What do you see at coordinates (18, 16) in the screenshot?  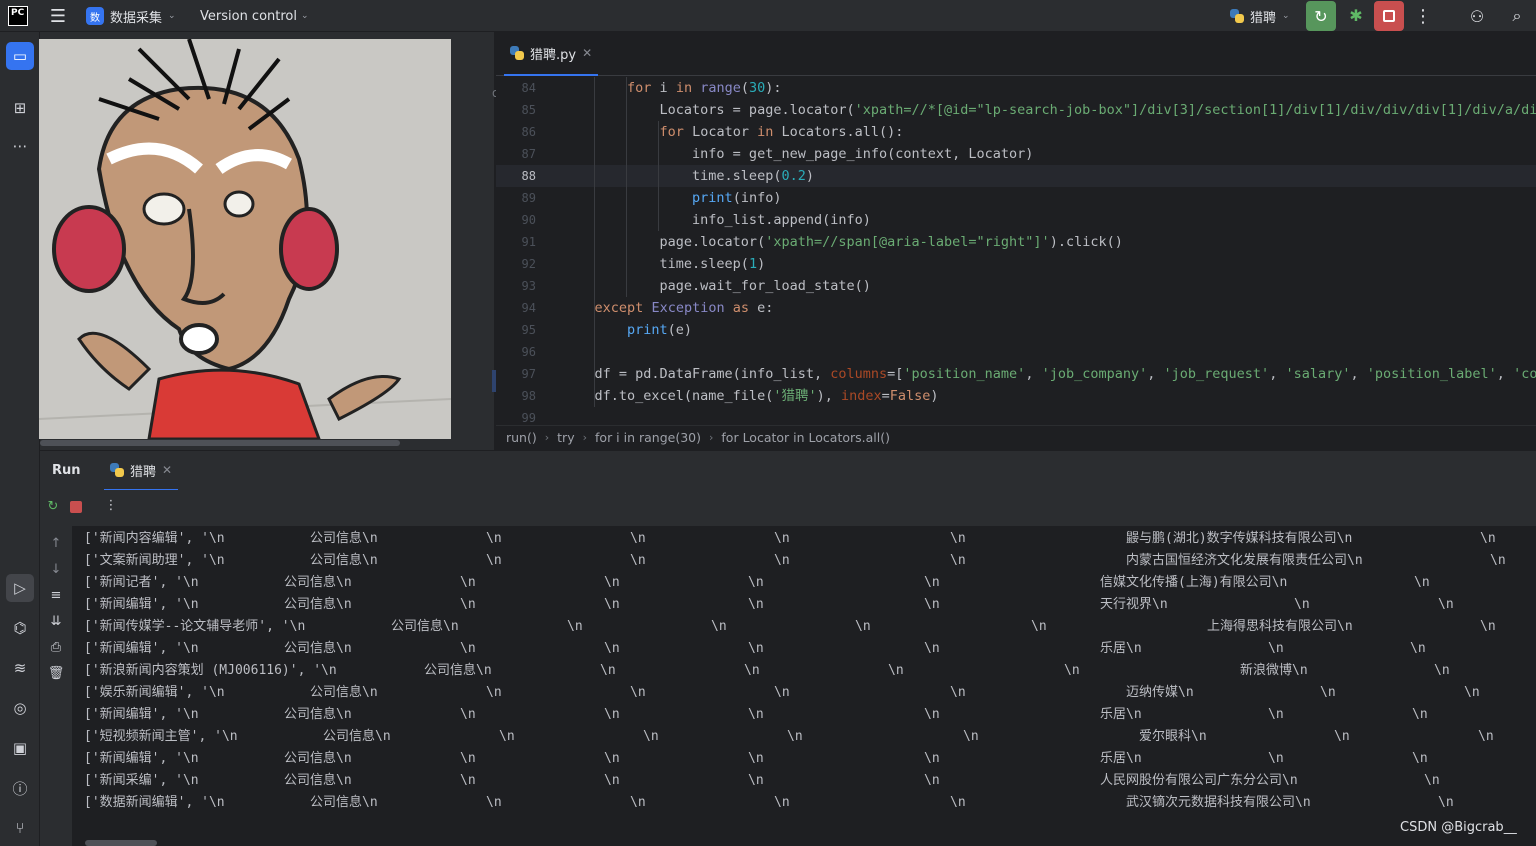 I see `pycharm-logo: PC` at bounding box center [18, 16].